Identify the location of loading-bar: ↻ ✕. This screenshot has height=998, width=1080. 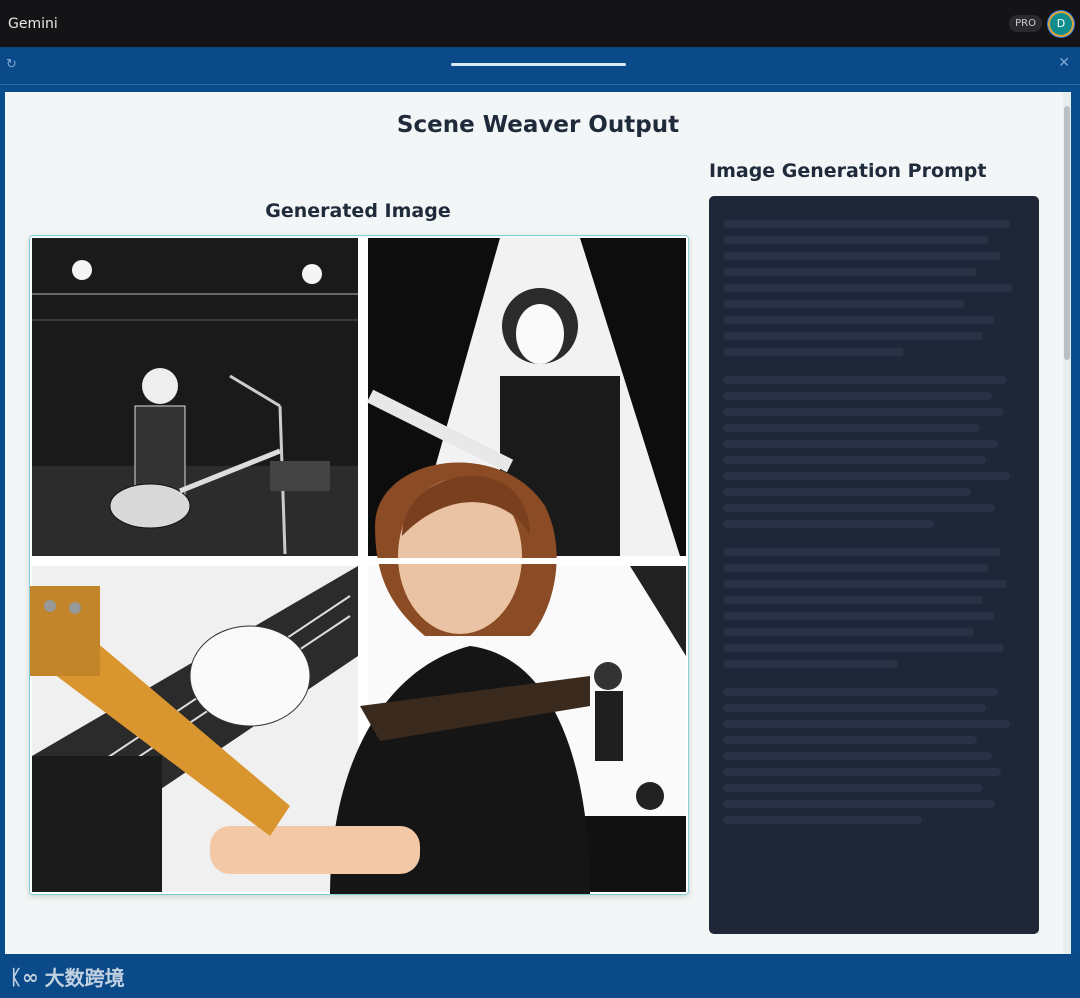
(540, 66).